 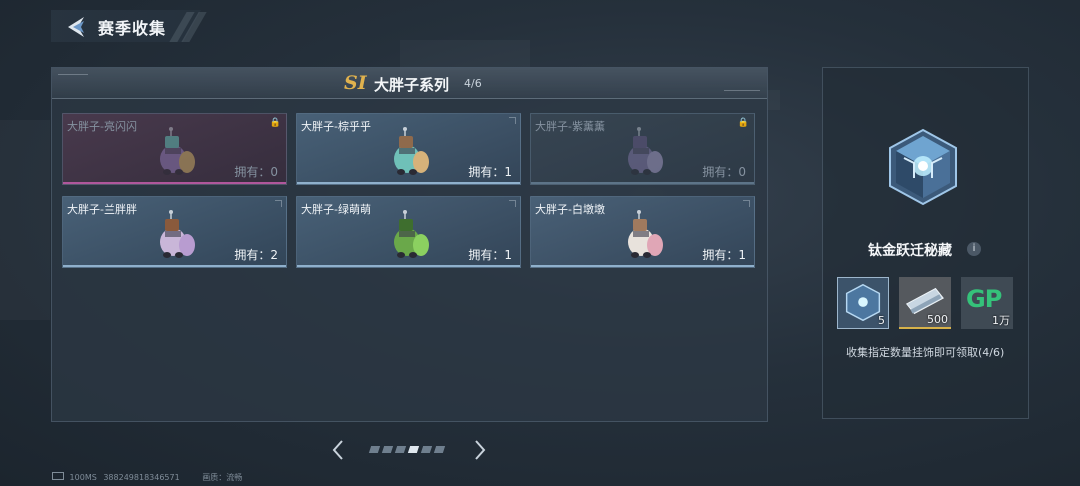 I want to click on reward-name: 钛金跃迁秘藏, so click(x=910, y=251).